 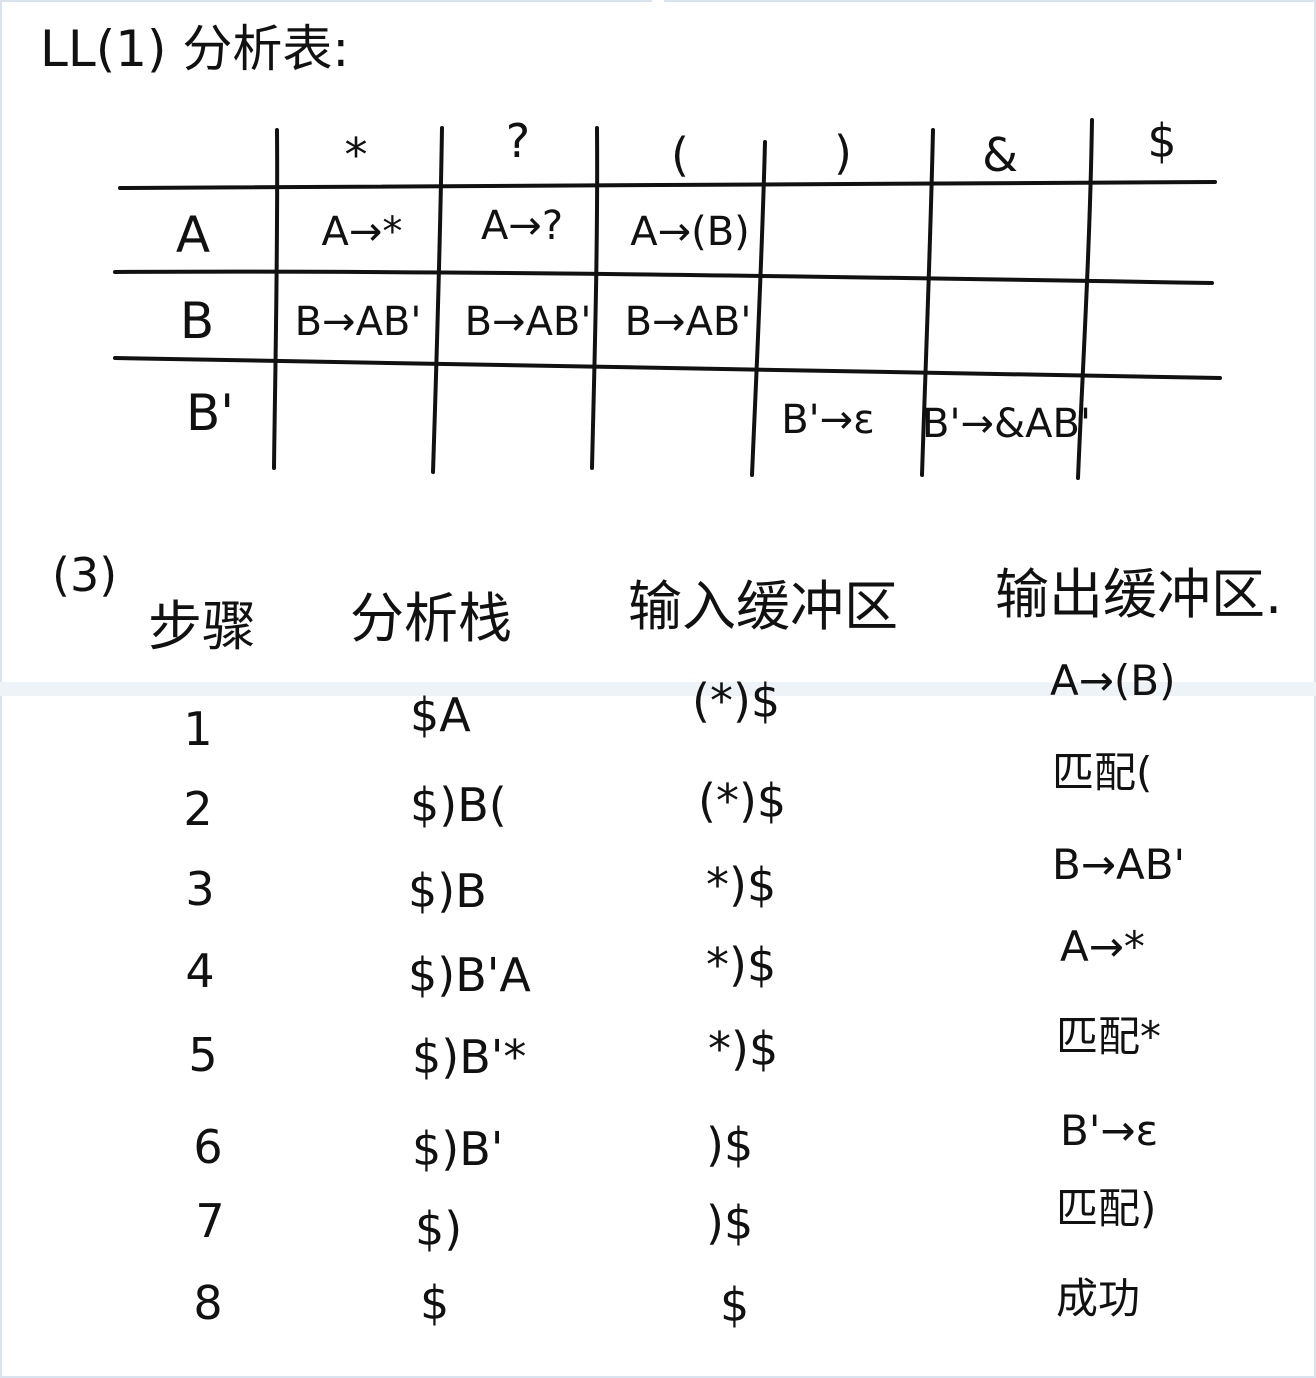 I want to click on col-header-4: ), so click(x=843, y=153).